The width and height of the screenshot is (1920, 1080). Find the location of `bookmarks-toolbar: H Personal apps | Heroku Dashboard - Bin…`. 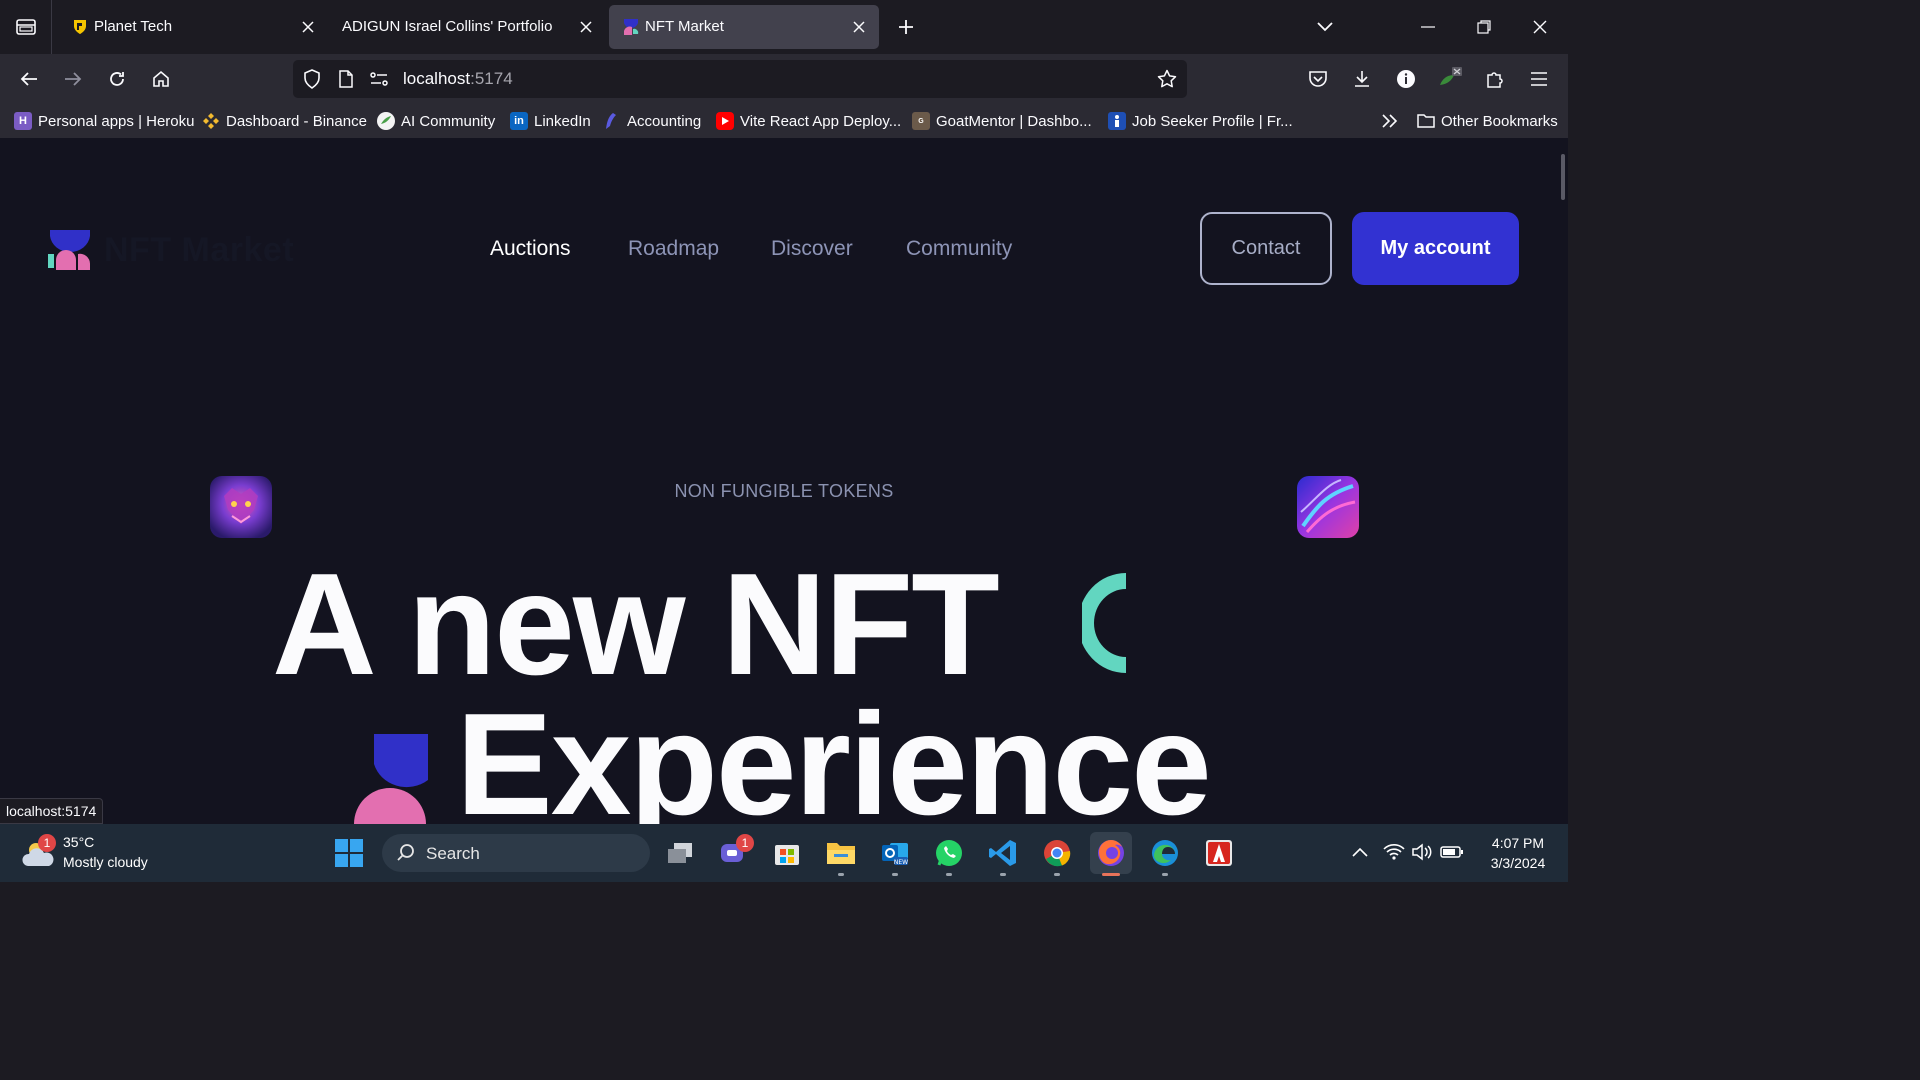

bookmarks-toolbar: H Personal apps | Heroku Dashboard - Bin… is located at coordinates (784, 121).